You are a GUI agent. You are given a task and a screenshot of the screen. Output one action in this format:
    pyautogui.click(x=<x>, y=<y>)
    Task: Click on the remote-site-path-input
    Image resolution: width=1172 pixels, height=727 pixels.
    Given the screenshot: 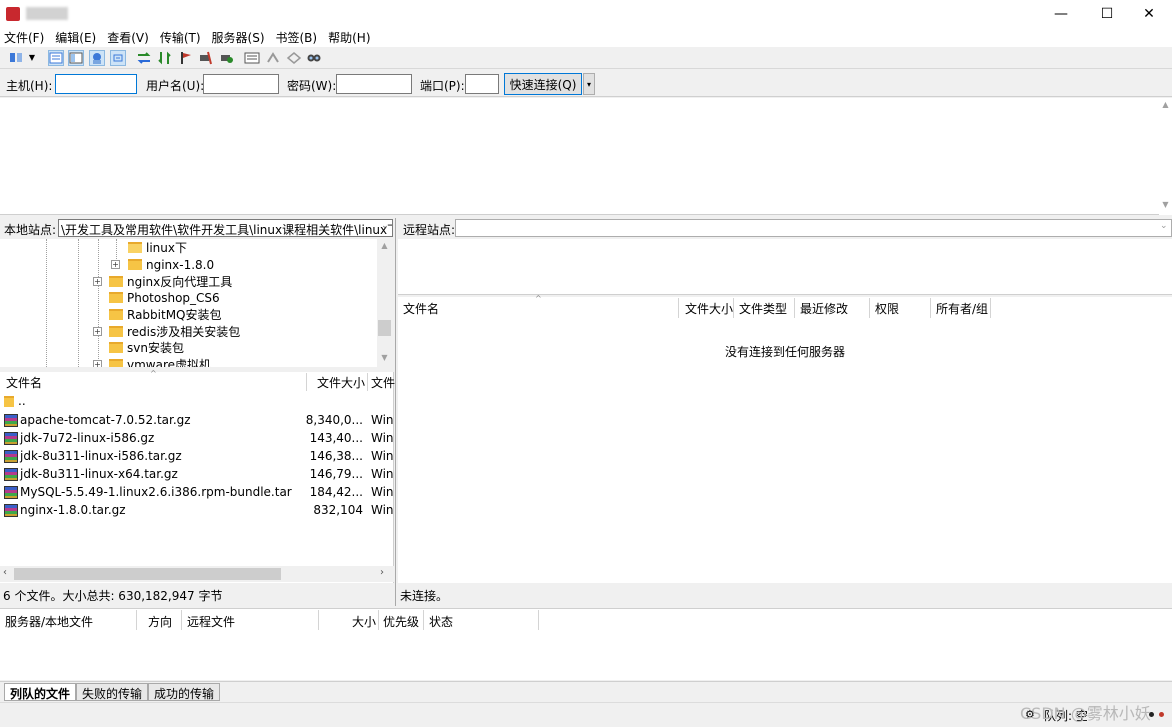 What is the action you would take?
    pyautogui.click(x=813, y=228)
    